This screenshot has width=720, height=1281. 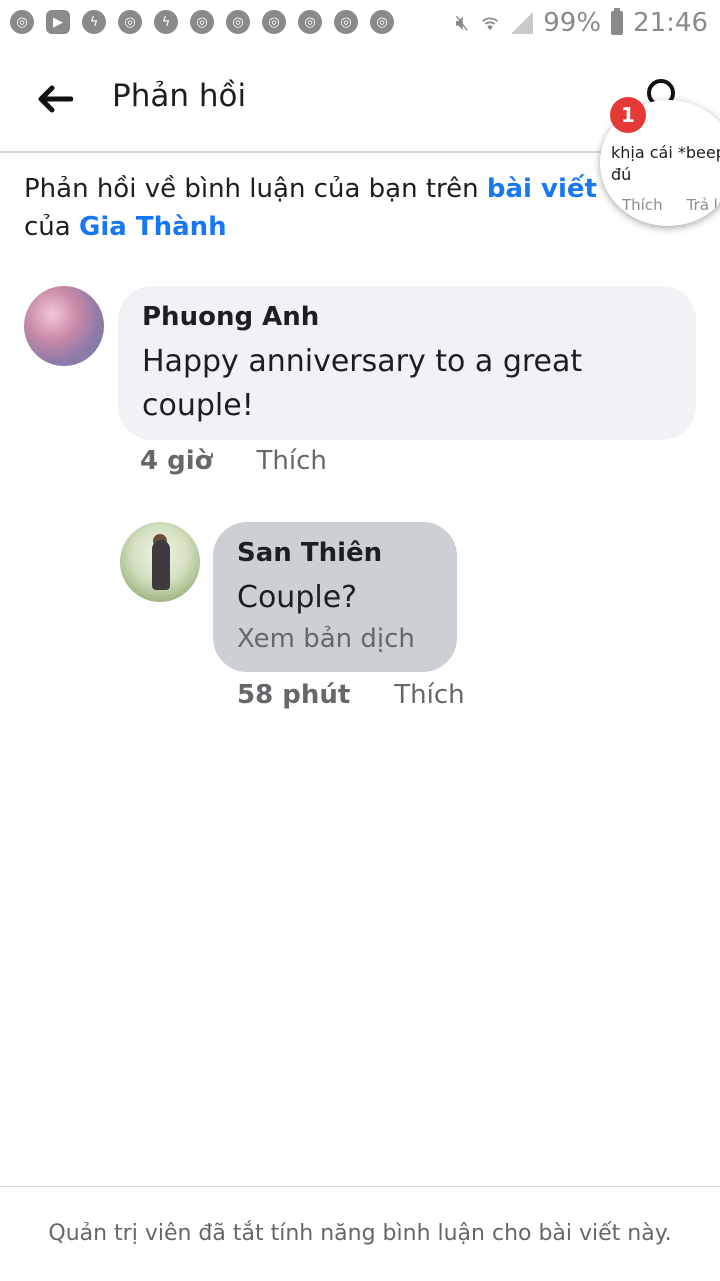 I want to click on chat-head-like: Thích, so click(x=642, y=205).